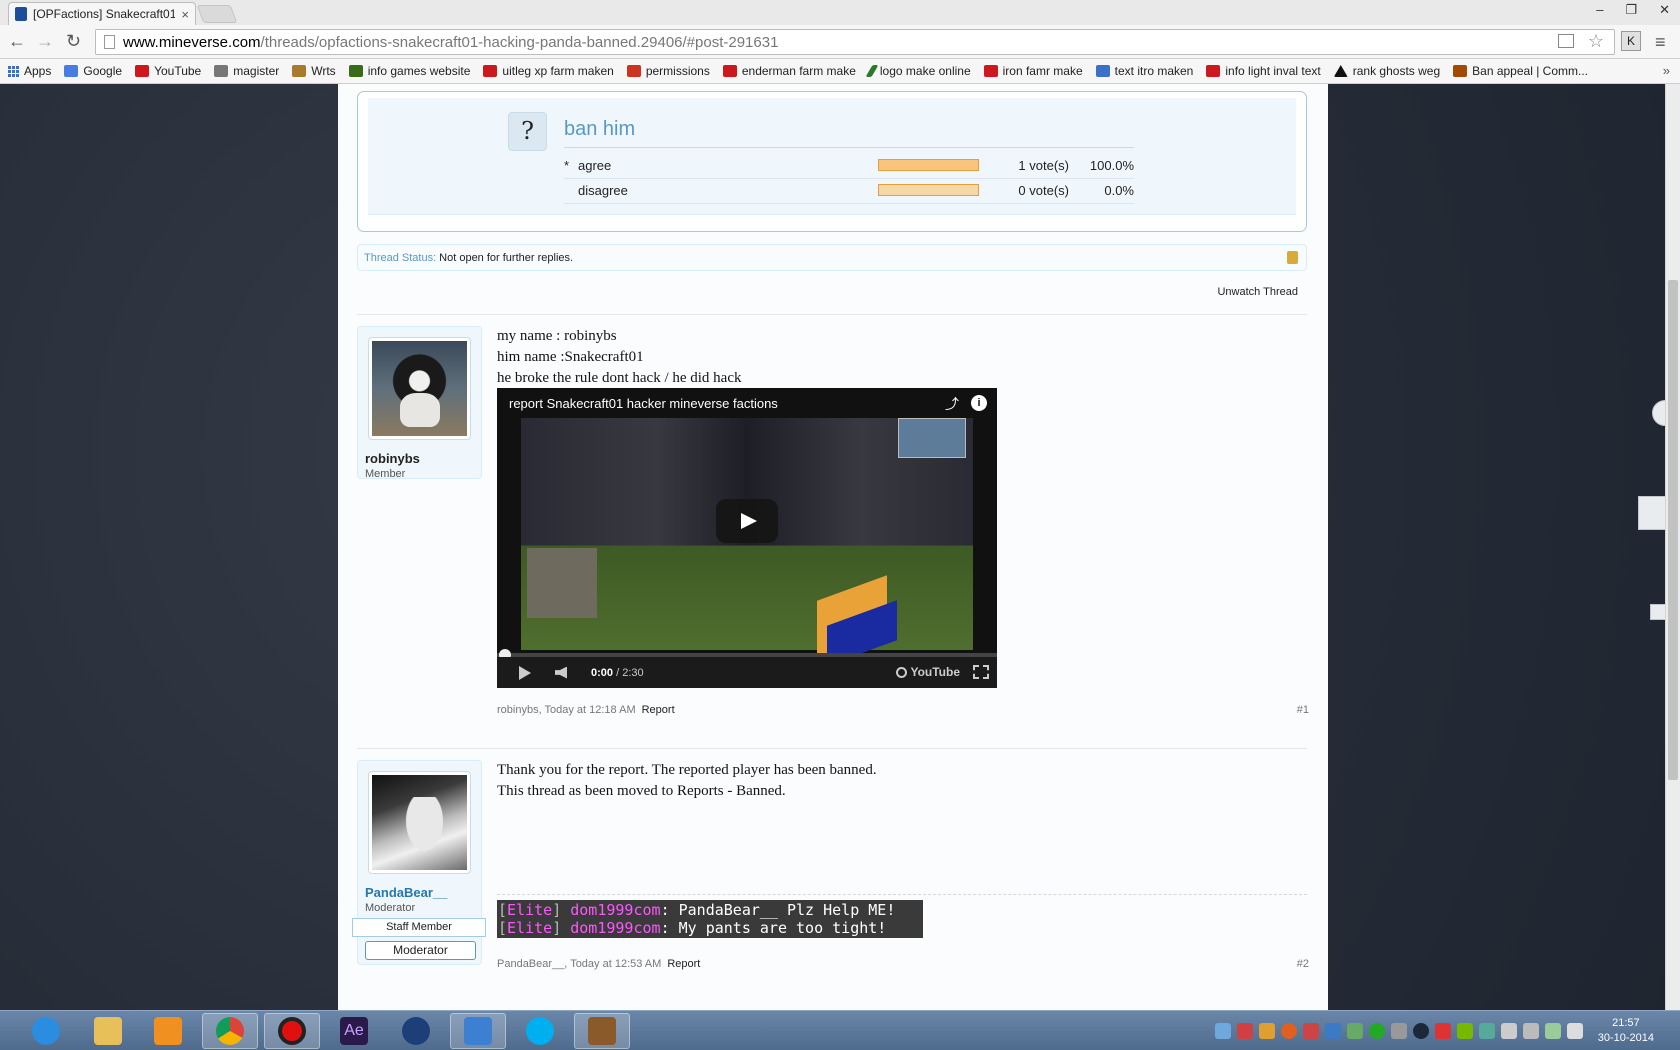 The height and width of the screenshot is (1050, 1680). Describe the element at coordinates (952, 404) in the screenshot. I see `share-icon: ⤴` at that location.